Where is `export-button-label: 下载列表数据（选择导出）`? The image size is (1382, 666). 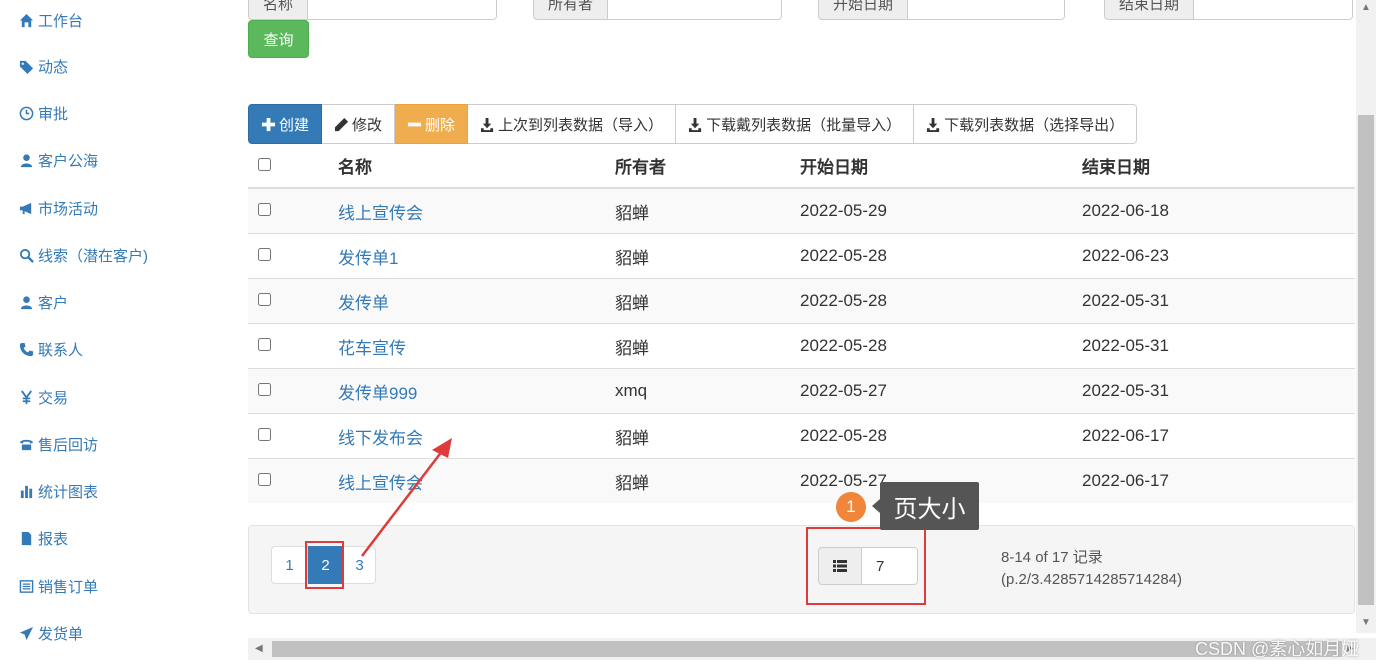
export-button-label: 下载列表数据（选择导出） is located at coordinates (1034, 125).